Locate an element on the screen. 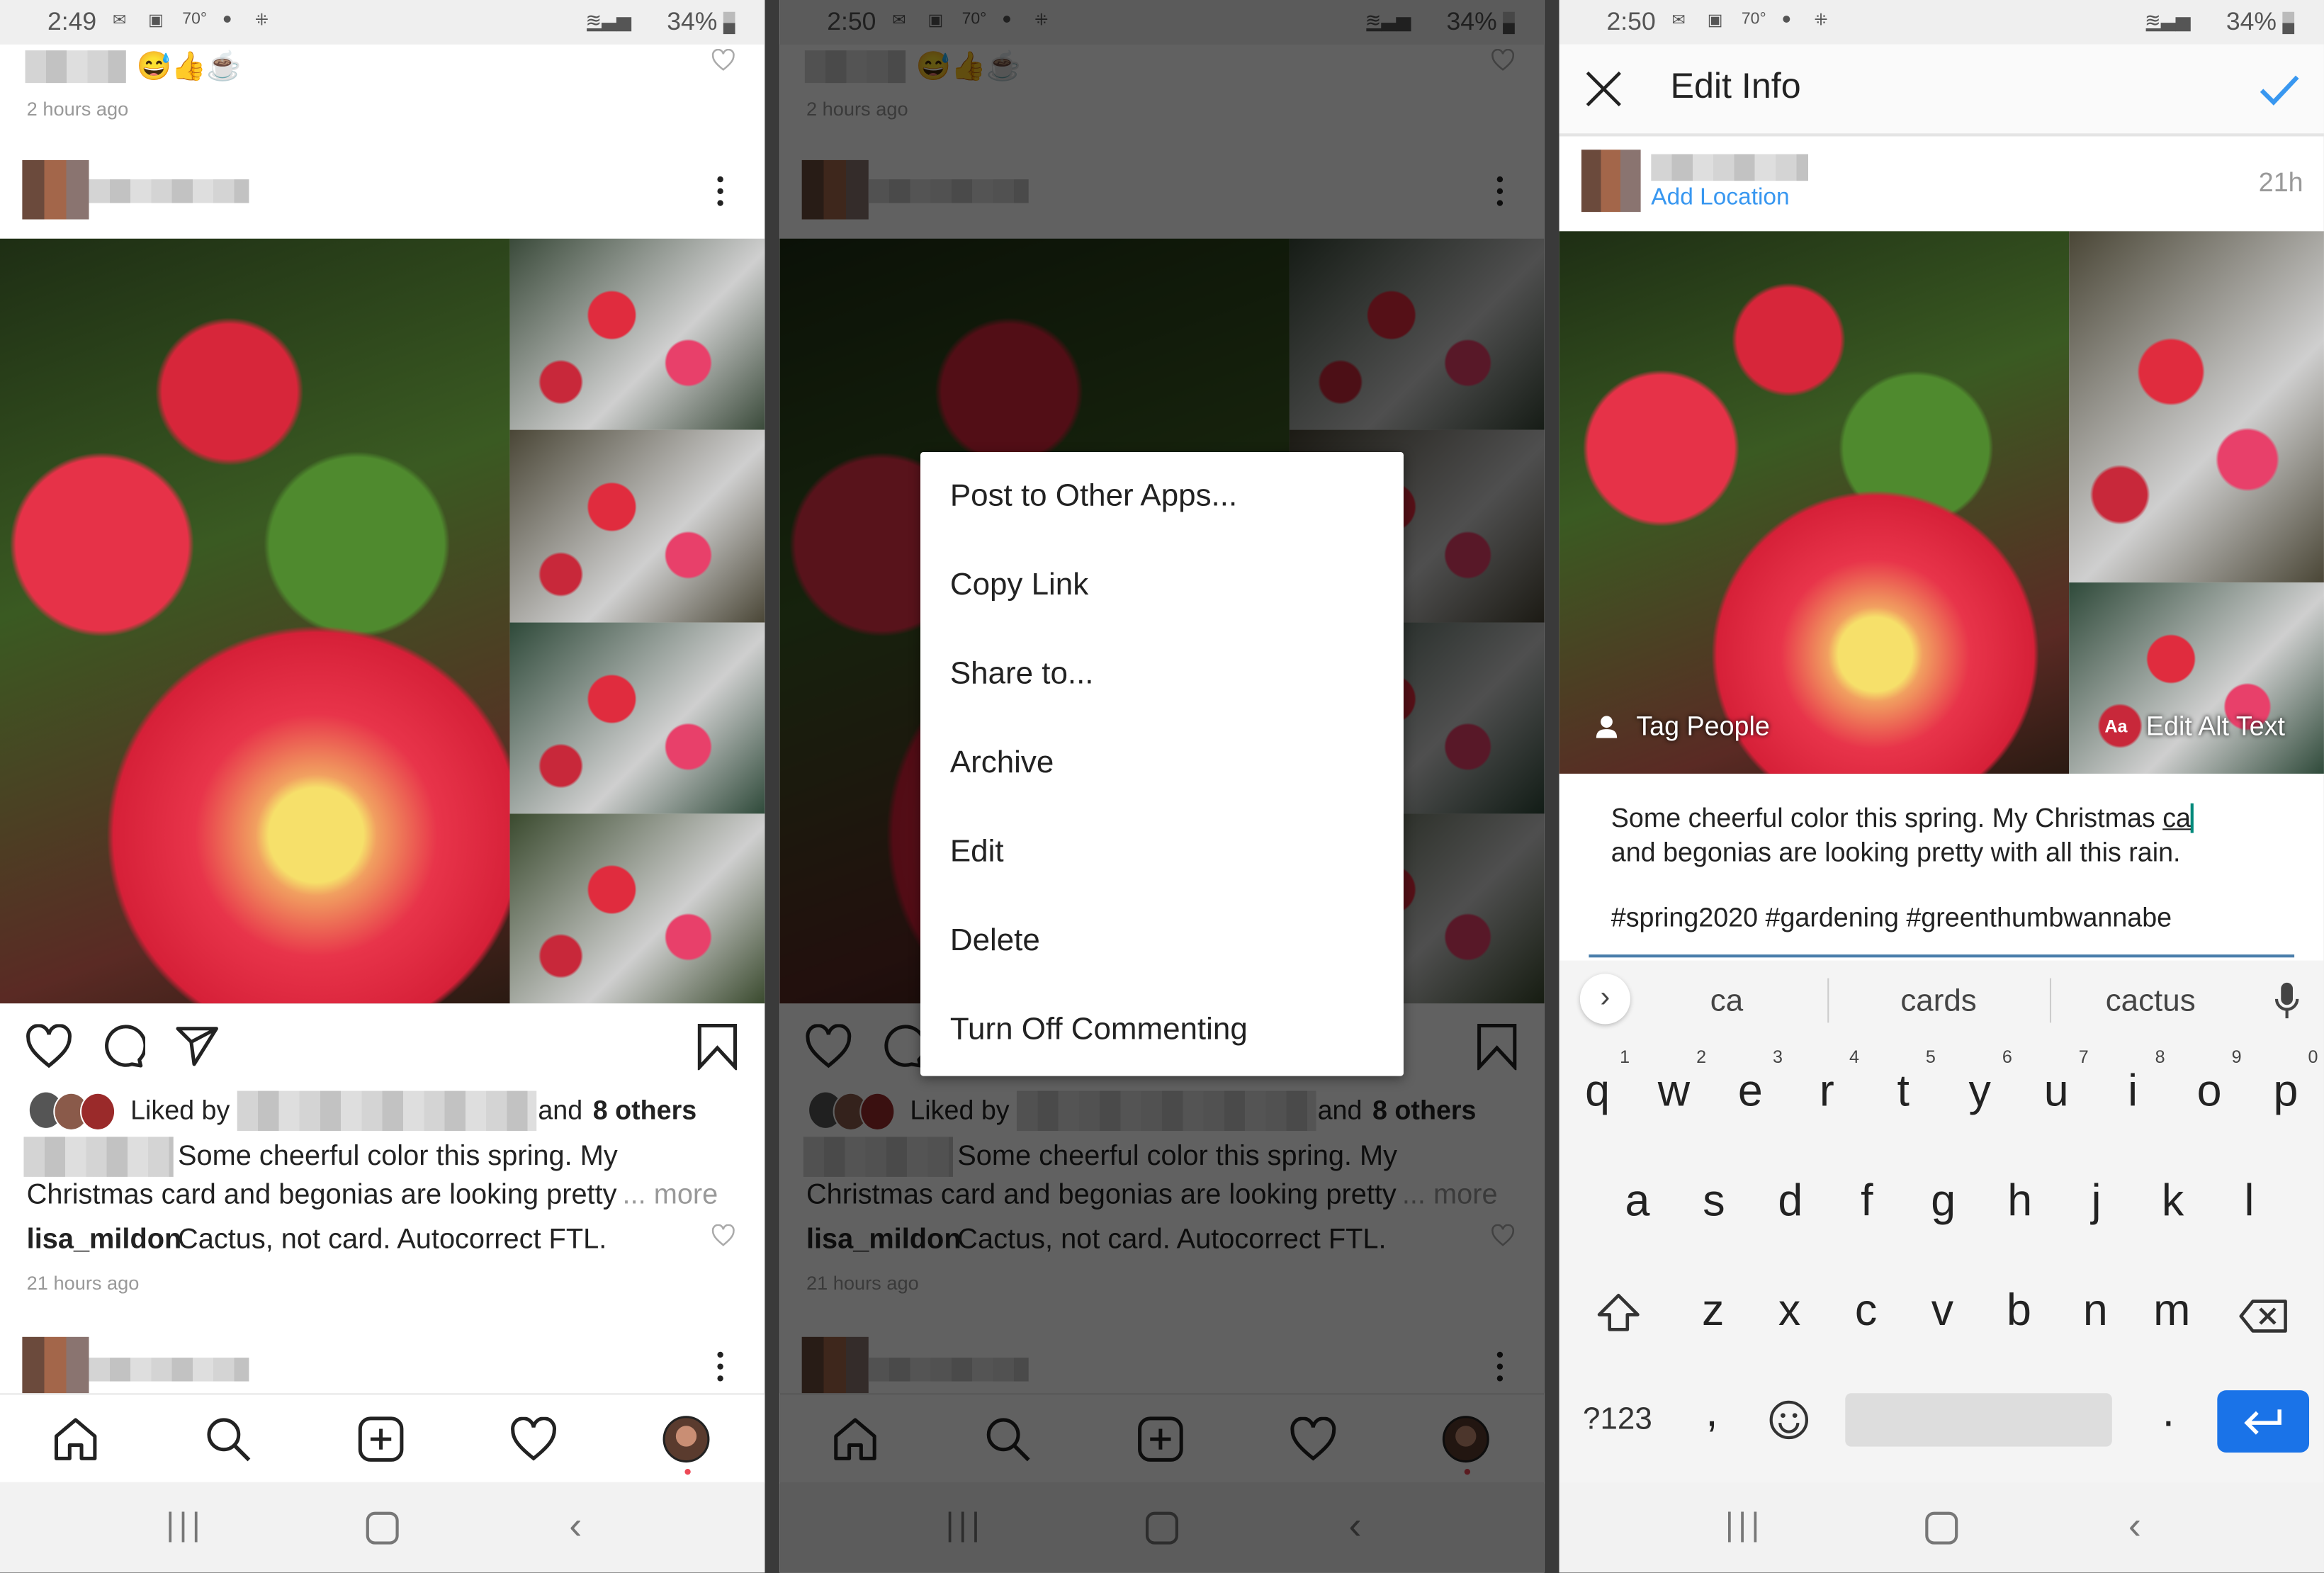 Image resolution: width=2324 pixels, height=1573 pixels. emoji-key-icon is located at coordinates (1789, 1423).